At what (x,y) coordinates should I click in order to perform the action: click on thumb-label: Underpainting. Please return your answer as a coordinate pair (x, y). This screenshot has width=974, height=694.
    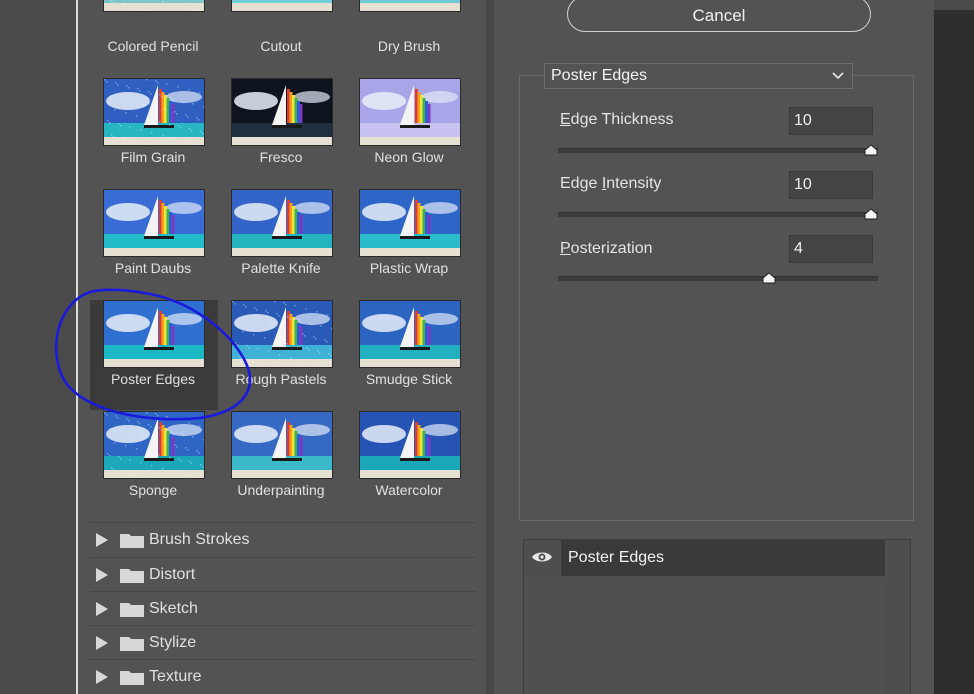
    Looking at the image, I should click on (281, 490).